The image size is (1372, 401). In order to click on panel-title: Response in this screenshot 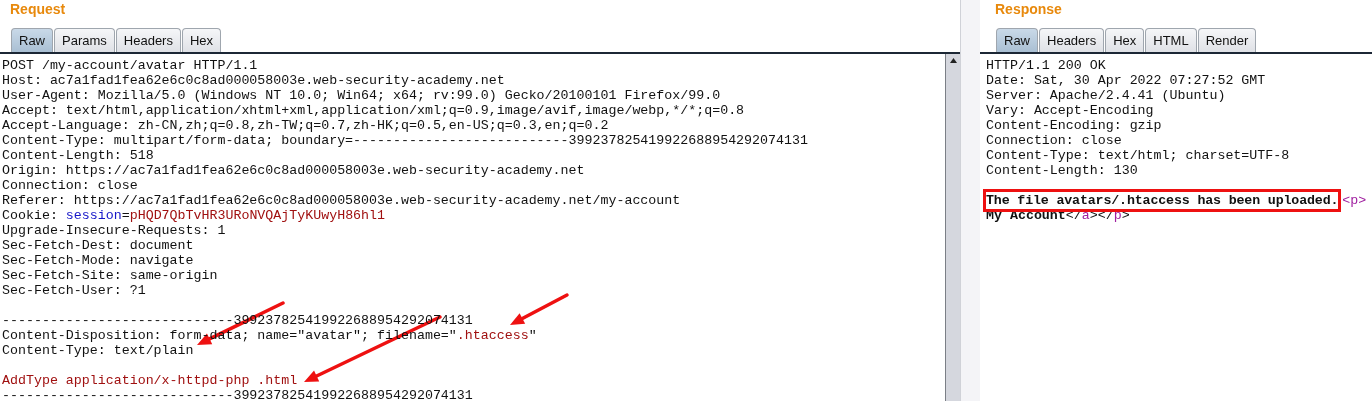, I will do `click(1028, 9)`.